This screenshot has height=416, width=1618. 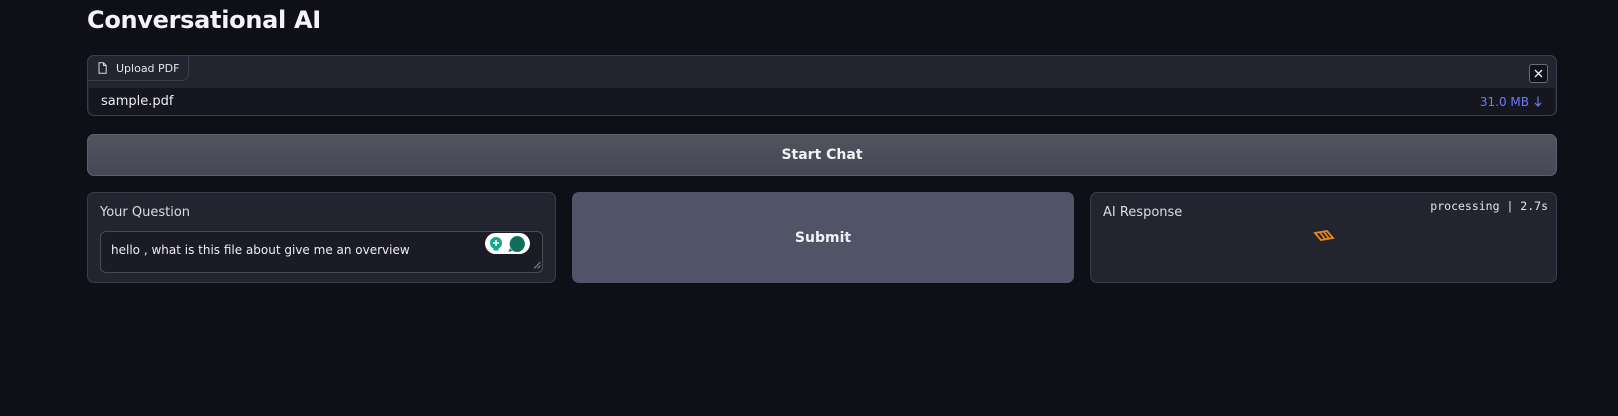 What do you see at coordinates (1143, 212) in the screenshot?
I see `response-label: AI Response` at bounding box center [1143, 212].